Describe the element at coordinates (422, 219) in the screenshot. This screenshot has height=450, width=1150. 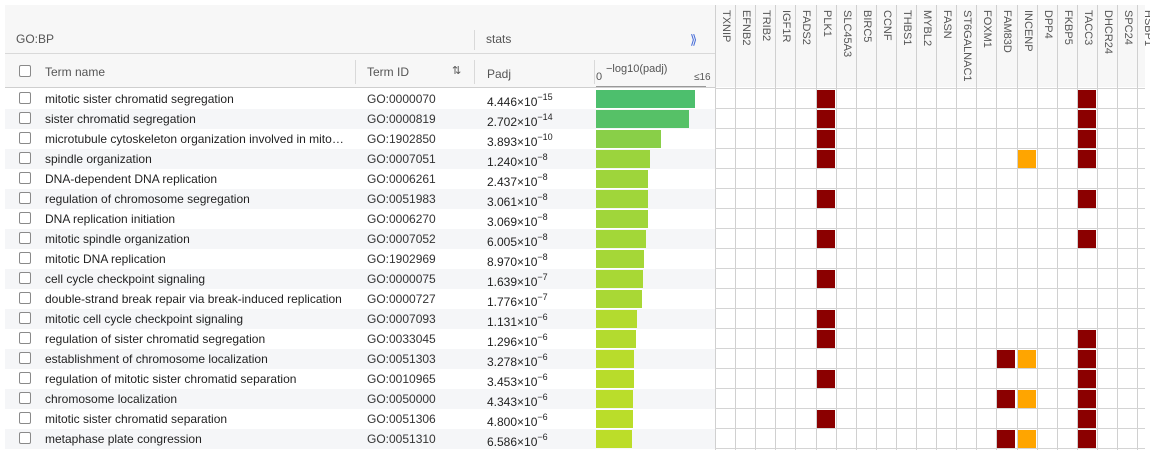
I see `term-id: GO:0006270` at that location.